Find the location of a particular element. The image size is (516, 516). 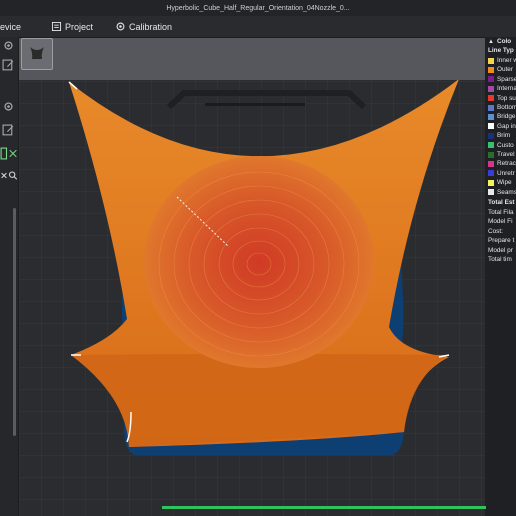

plate-thumbnail is located at coordinates (37, 54).